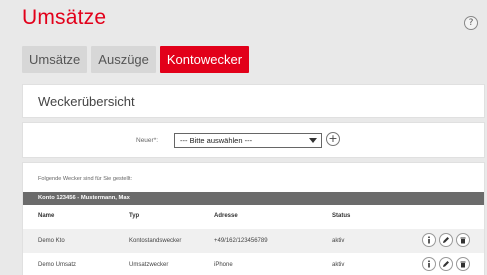 The width and height of the screenshot is (487, 275). Describe the element at coordinates (55, 59) in the screenshot. I see `tab-umsaetze: Umsätze` at that location.